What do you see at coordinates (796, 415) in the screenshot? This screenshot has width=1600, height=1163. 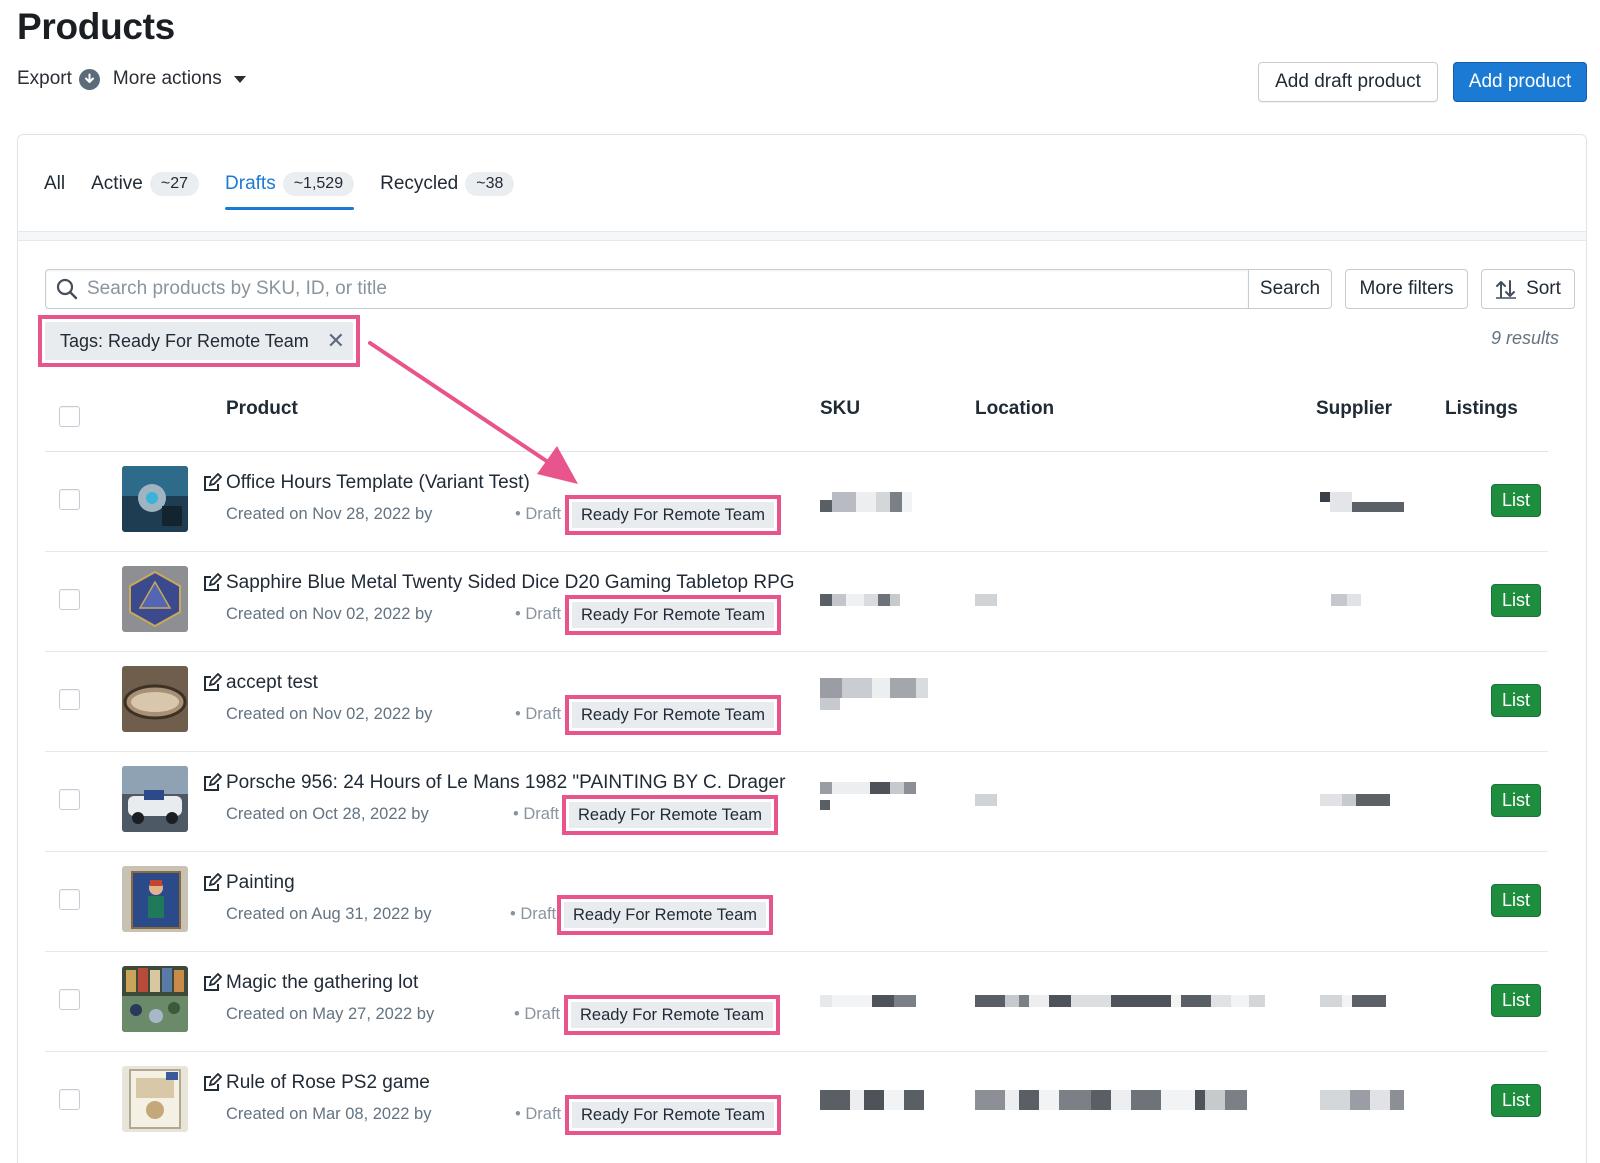 I see `table-header: Product SKU Location Supplier Listings` at bounding box center [796, 415].